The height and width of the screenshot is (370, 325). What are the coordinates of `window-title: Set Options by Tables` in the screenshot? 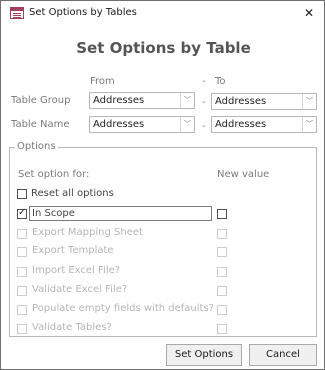 It's located at (83, 12).